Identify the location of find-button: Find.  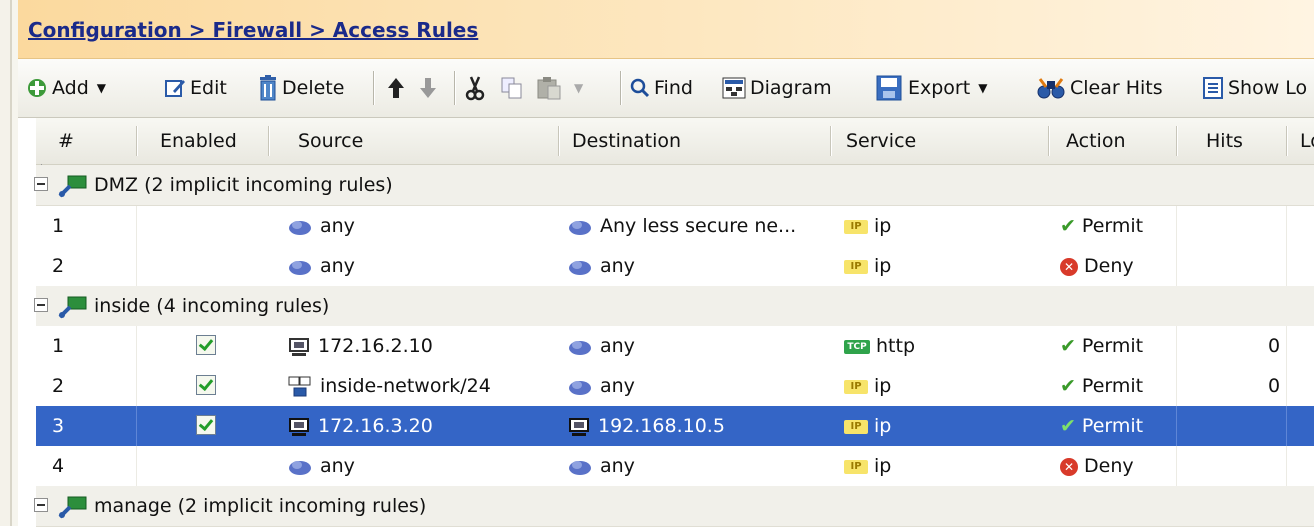
(661, 88).